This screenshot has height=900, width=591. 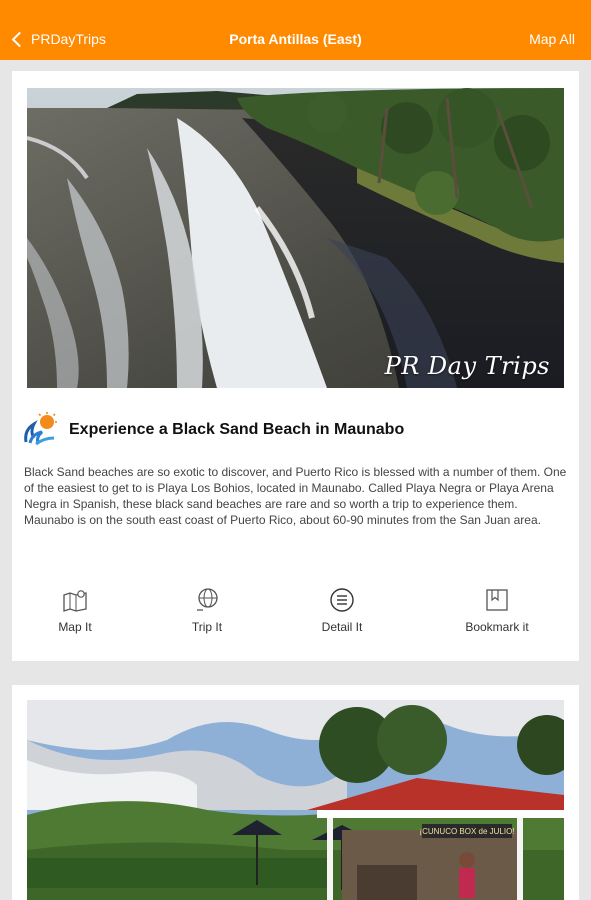 I want to click on map-all-button: Map All, so click(x=552, y=39).